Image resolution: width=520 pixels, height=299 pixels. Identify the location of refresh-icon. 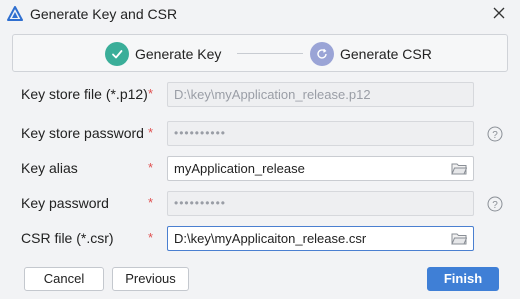
(322, 53).